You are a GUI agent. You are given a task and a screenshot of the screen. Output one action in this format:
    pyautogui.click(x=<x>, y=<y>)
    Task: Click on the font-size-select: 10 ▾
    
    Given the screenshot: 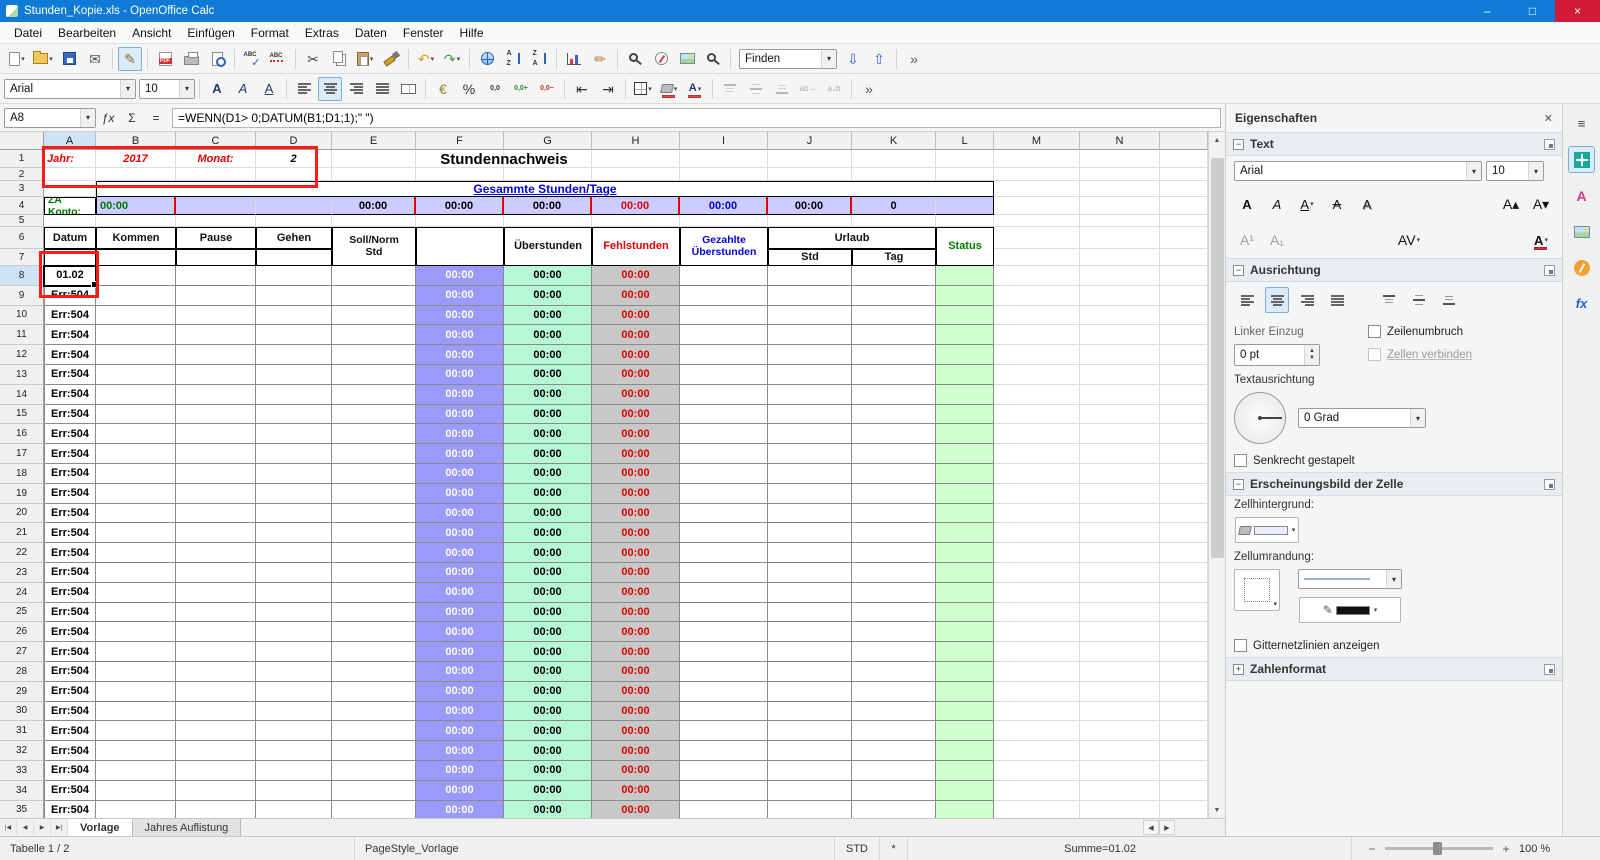 What is the action you would take?
    pyautogui.click(x=167, y=88)
    